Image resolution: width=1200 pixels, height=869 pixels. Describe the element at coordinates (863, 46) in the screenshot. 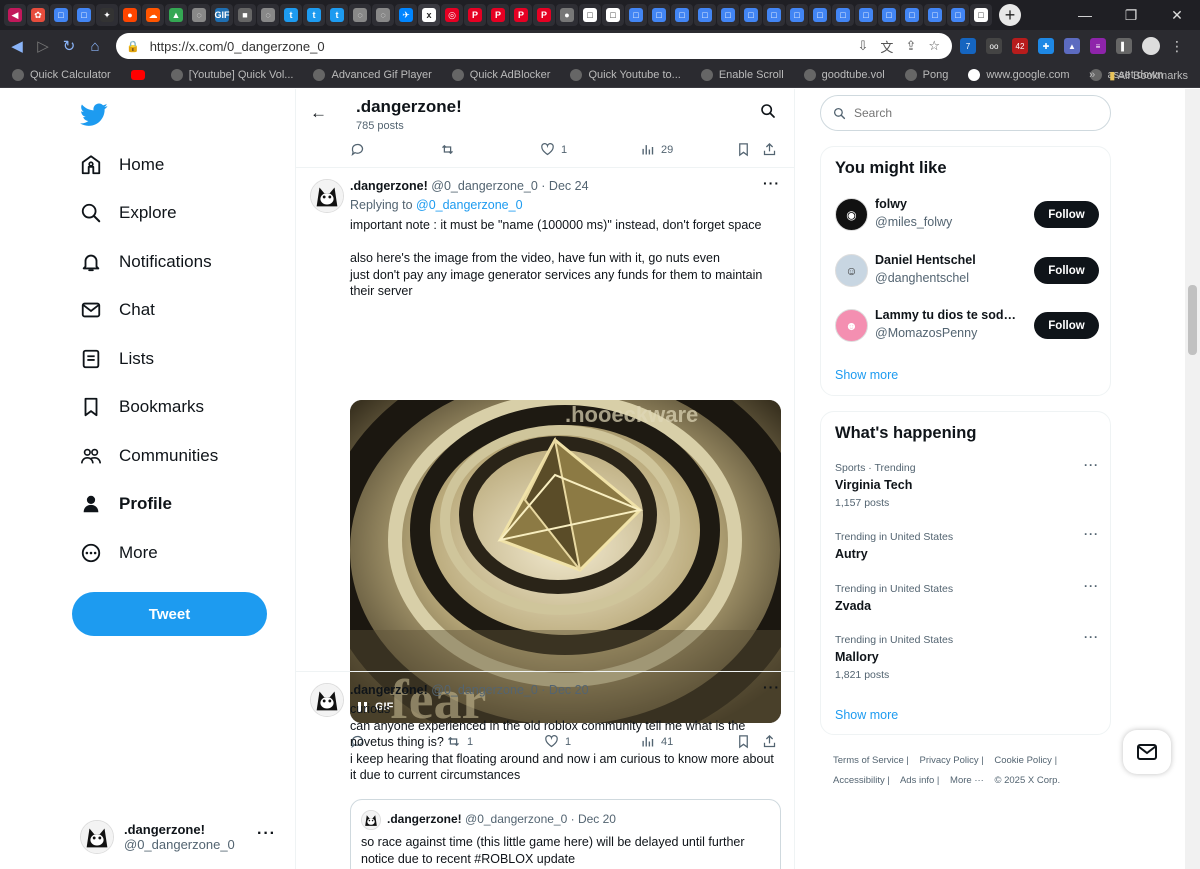

I see `install-icon: ⇩` at that location.